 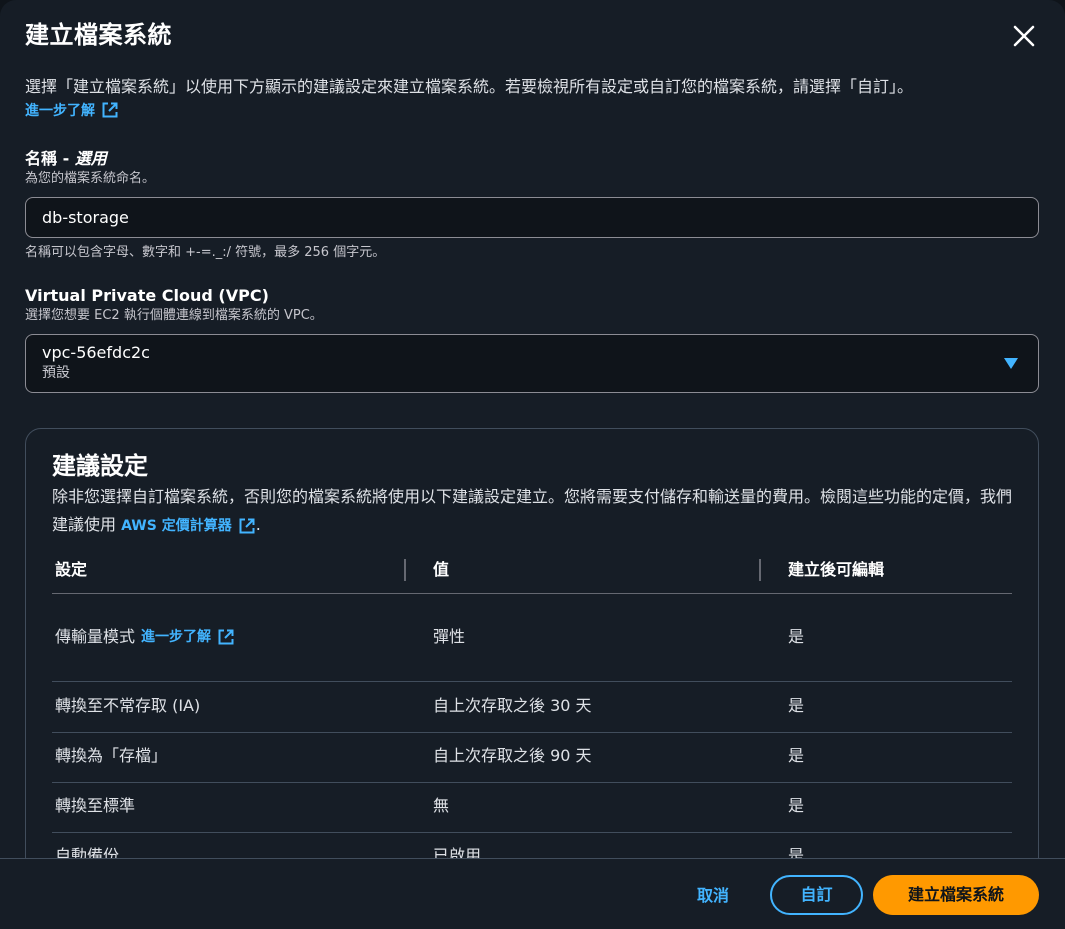 I want to click on learn-more-link: 進一步了解, so click(x=72, y=110).